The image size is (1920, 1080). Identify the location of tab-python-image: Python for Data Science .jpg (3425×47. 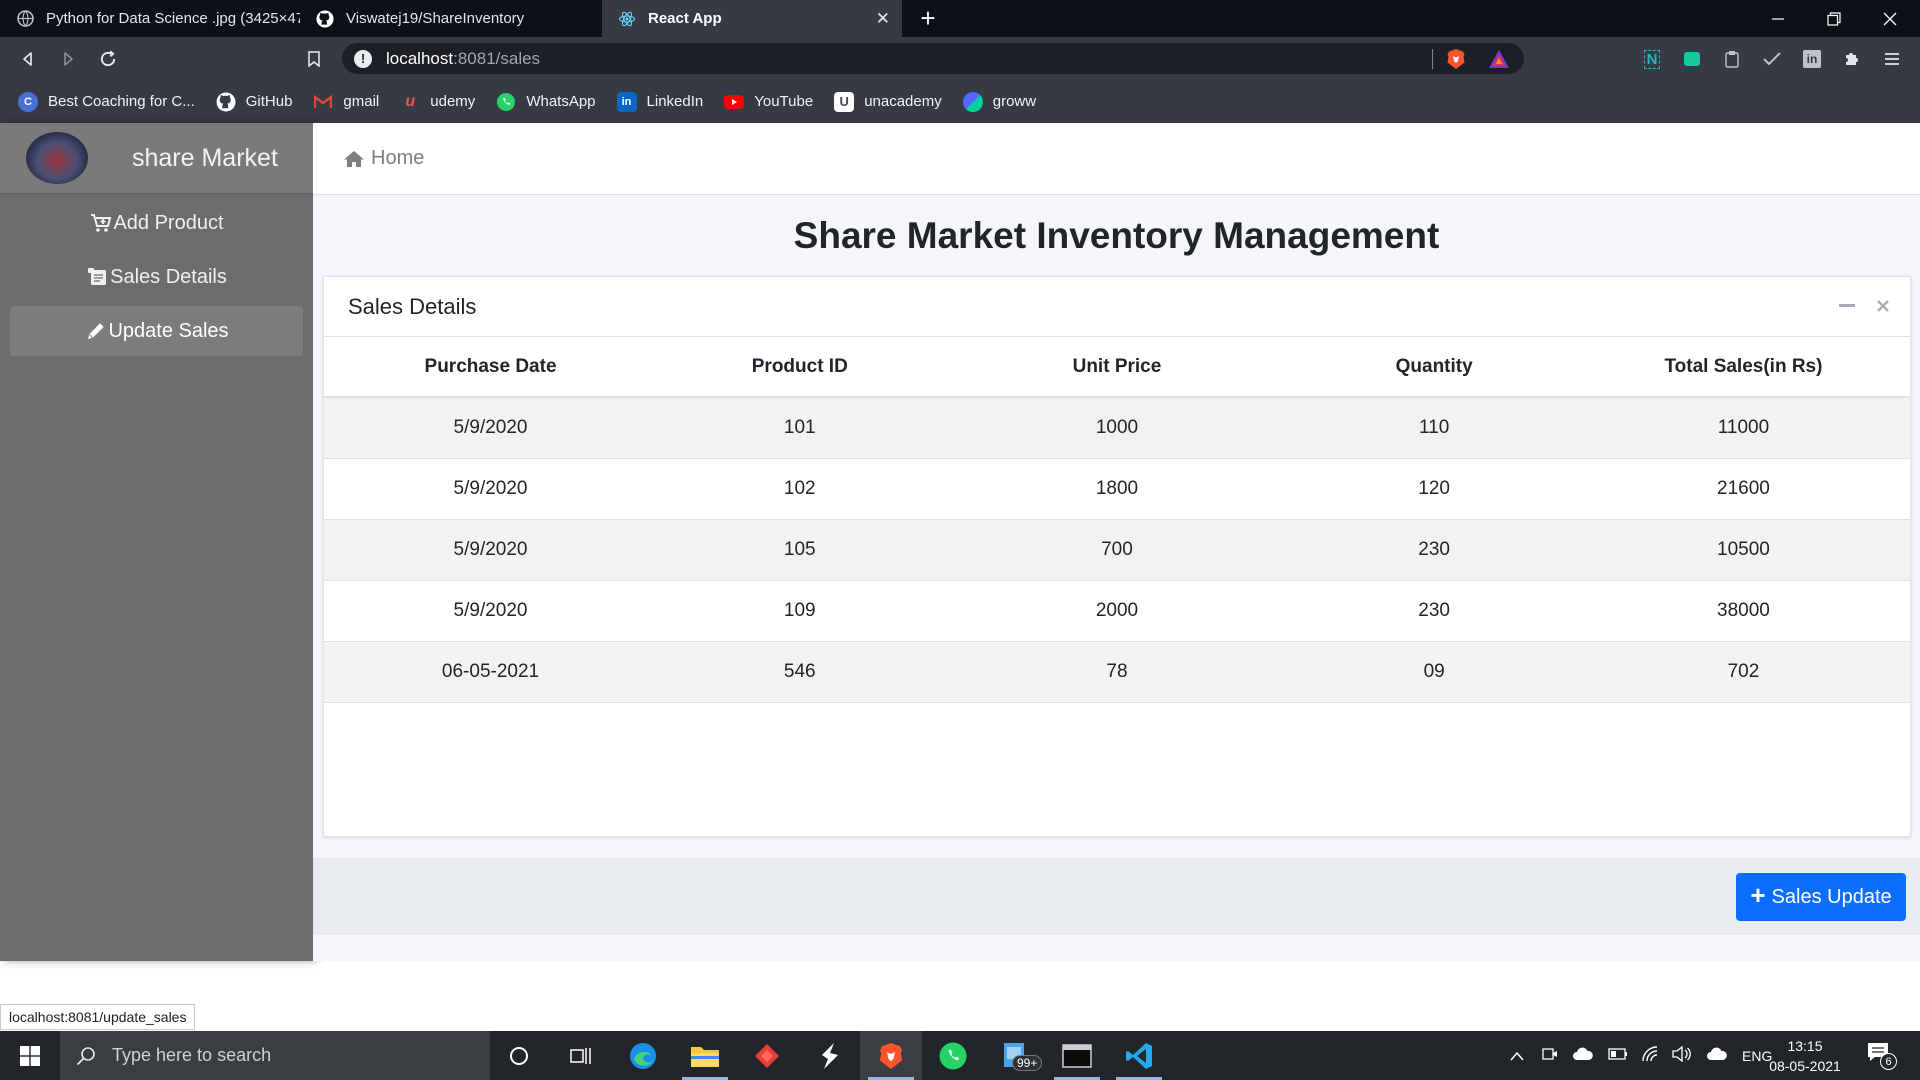
(150, 18).